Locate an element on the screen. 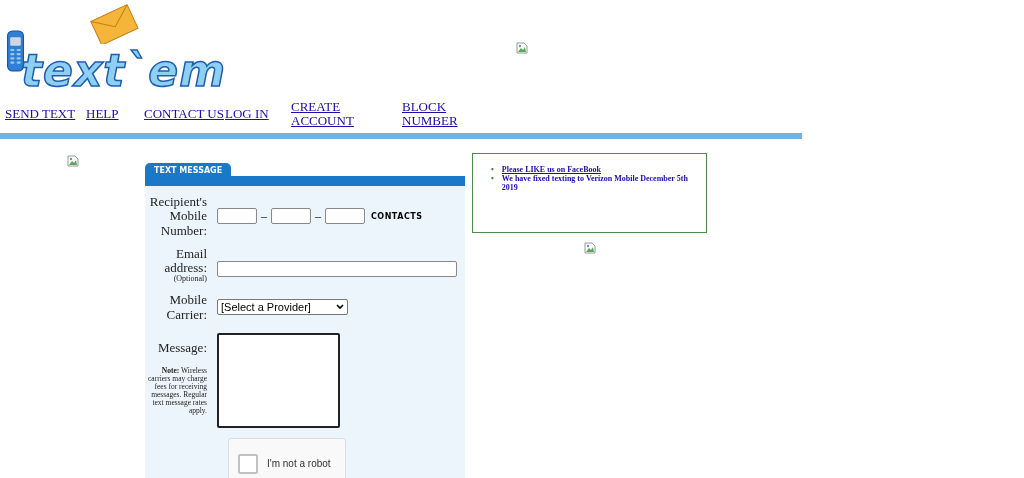 The image size is (1024, 478). message-textarea is located at coordinates (278, 380).